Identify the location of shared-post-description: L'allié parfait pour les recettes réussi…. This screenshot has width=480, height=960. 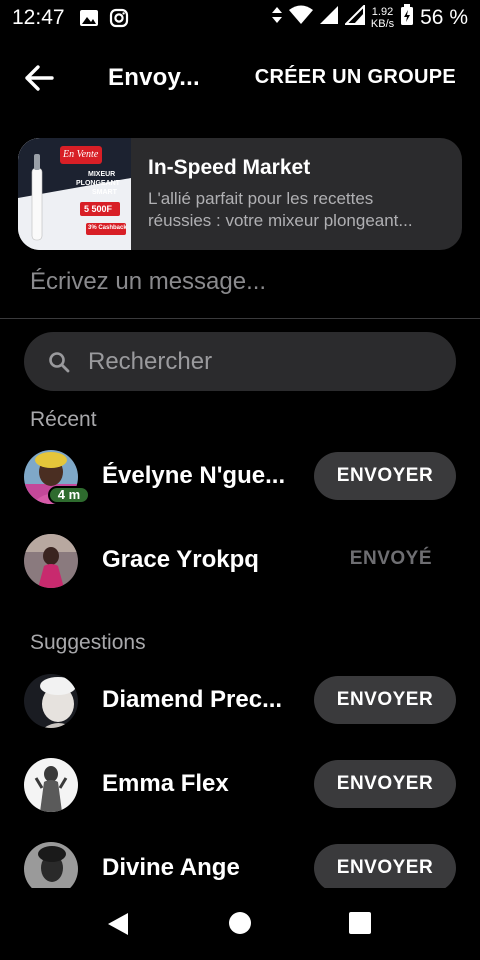
(296, 210).